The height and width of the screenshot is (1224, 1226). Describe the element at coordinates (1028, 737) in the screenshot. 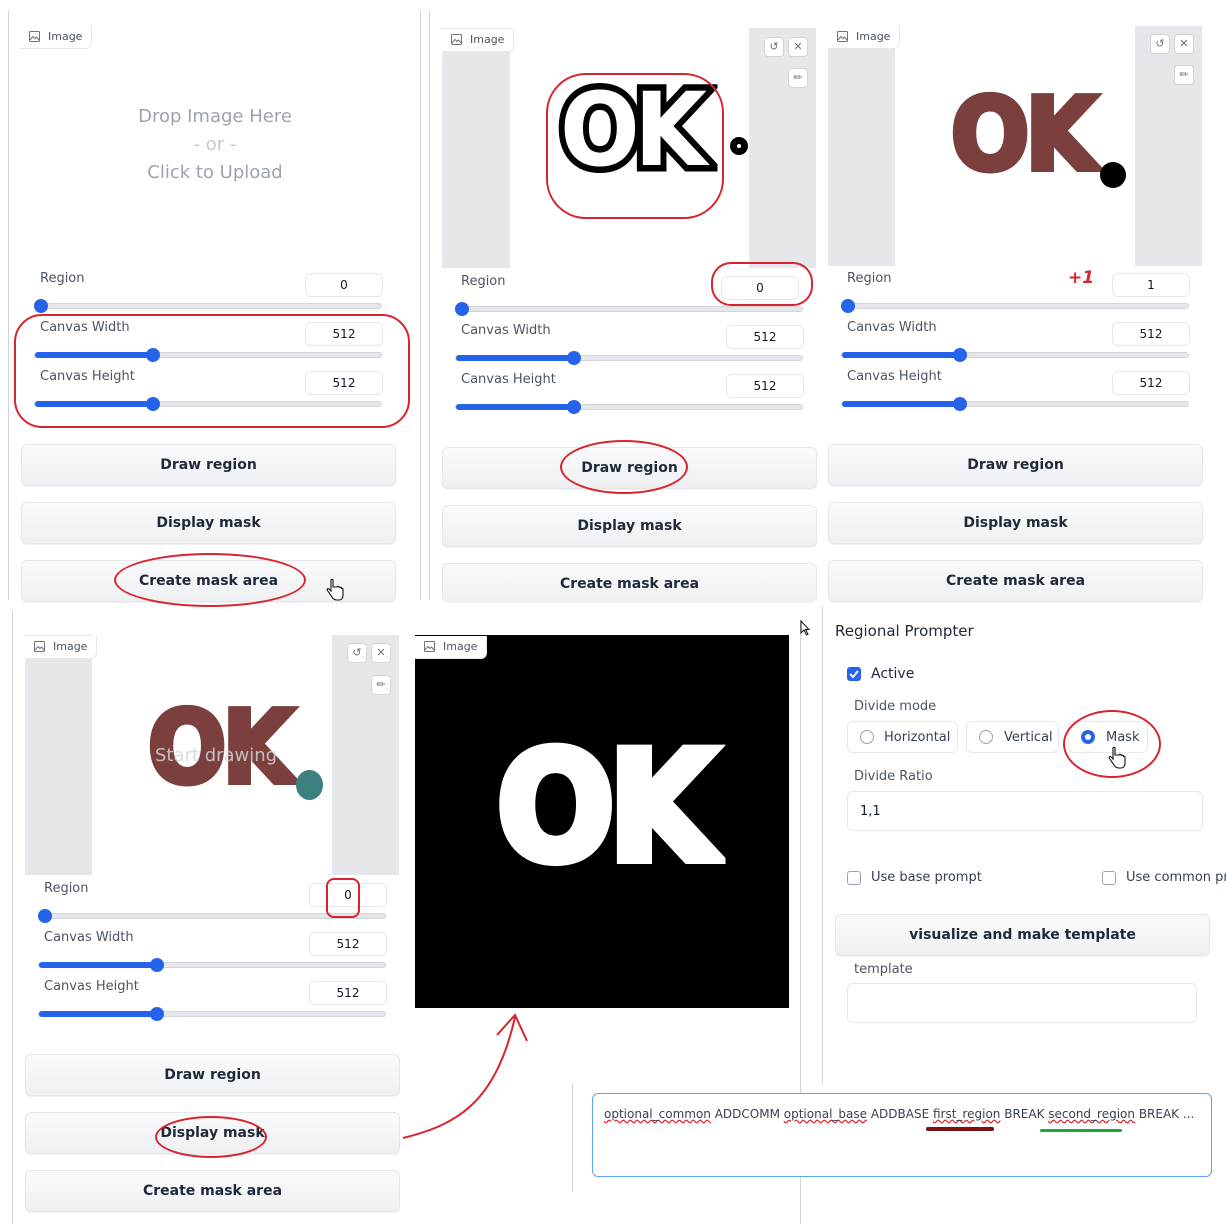

I see `radio-label: Vertical` at that location.